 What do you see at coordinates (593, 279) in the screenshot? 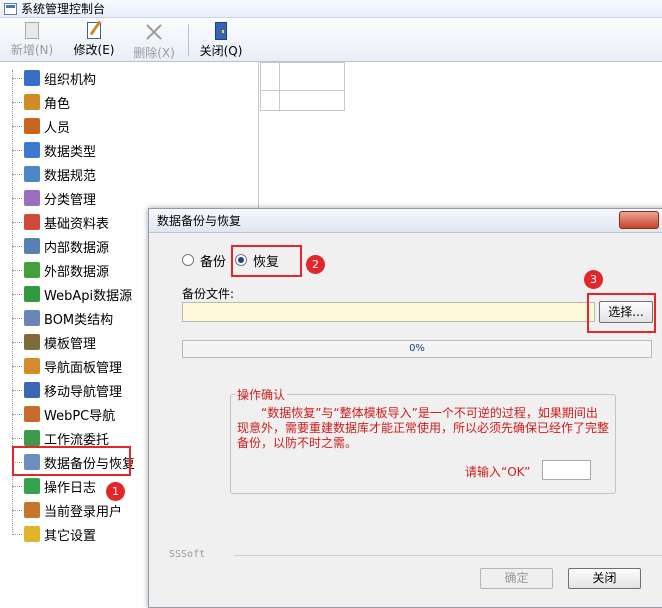
I see `annotation-badge-3: 3` at bounding box center [593, 279].